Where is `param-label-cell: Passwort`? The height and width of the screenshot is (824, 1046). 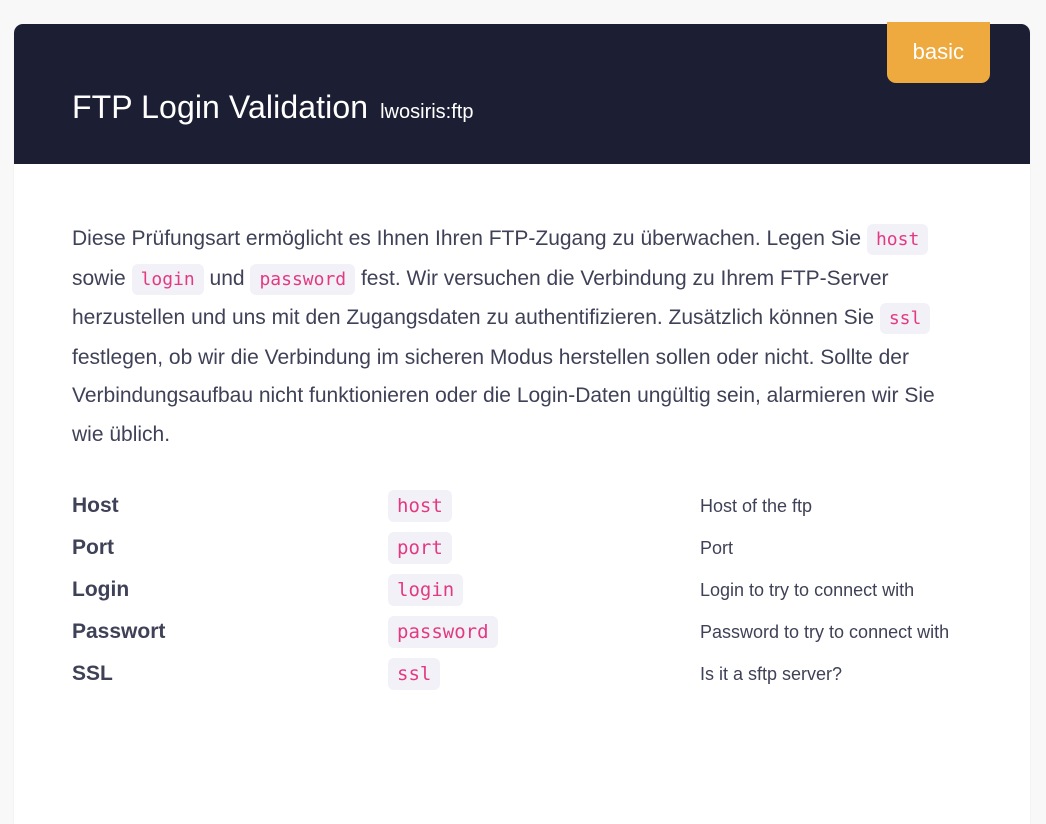
param-label-cell: Passwort is located at coordinates (230, 634).